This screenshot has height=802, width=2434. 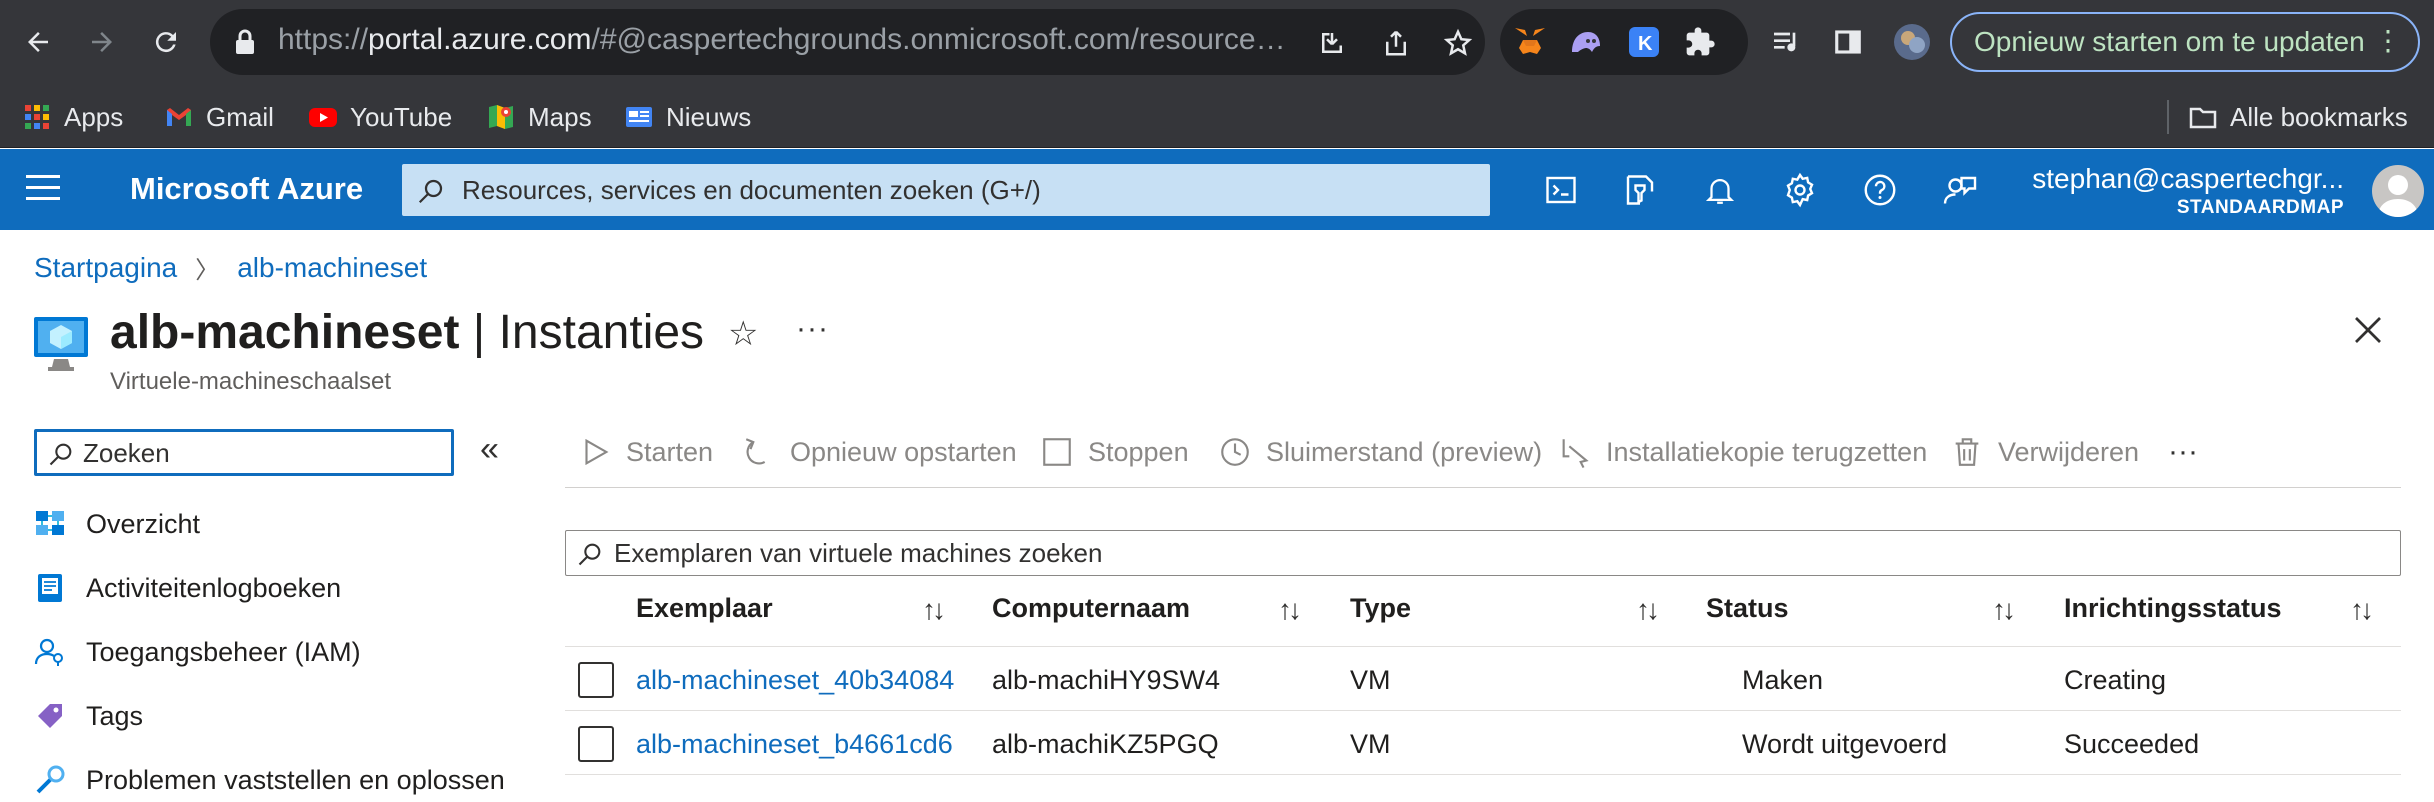 What do you see at coordinates (560, 116) in the screenshot?
I see `bookmark-label: Maps` at bounding box center [560, 116].